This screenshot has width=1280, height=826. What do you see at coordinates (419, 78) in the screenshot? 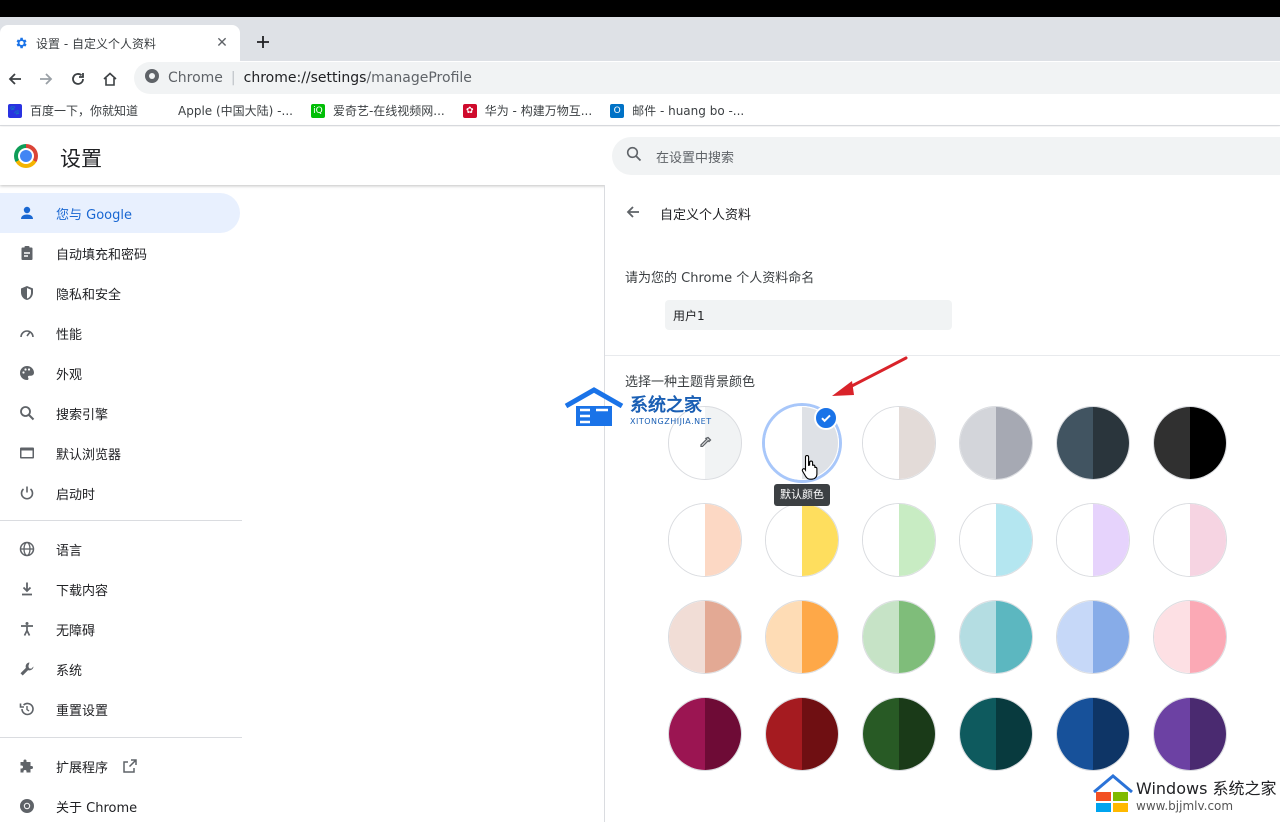
I see `url-path: /manageProfile` at bounding box center [419, 78].